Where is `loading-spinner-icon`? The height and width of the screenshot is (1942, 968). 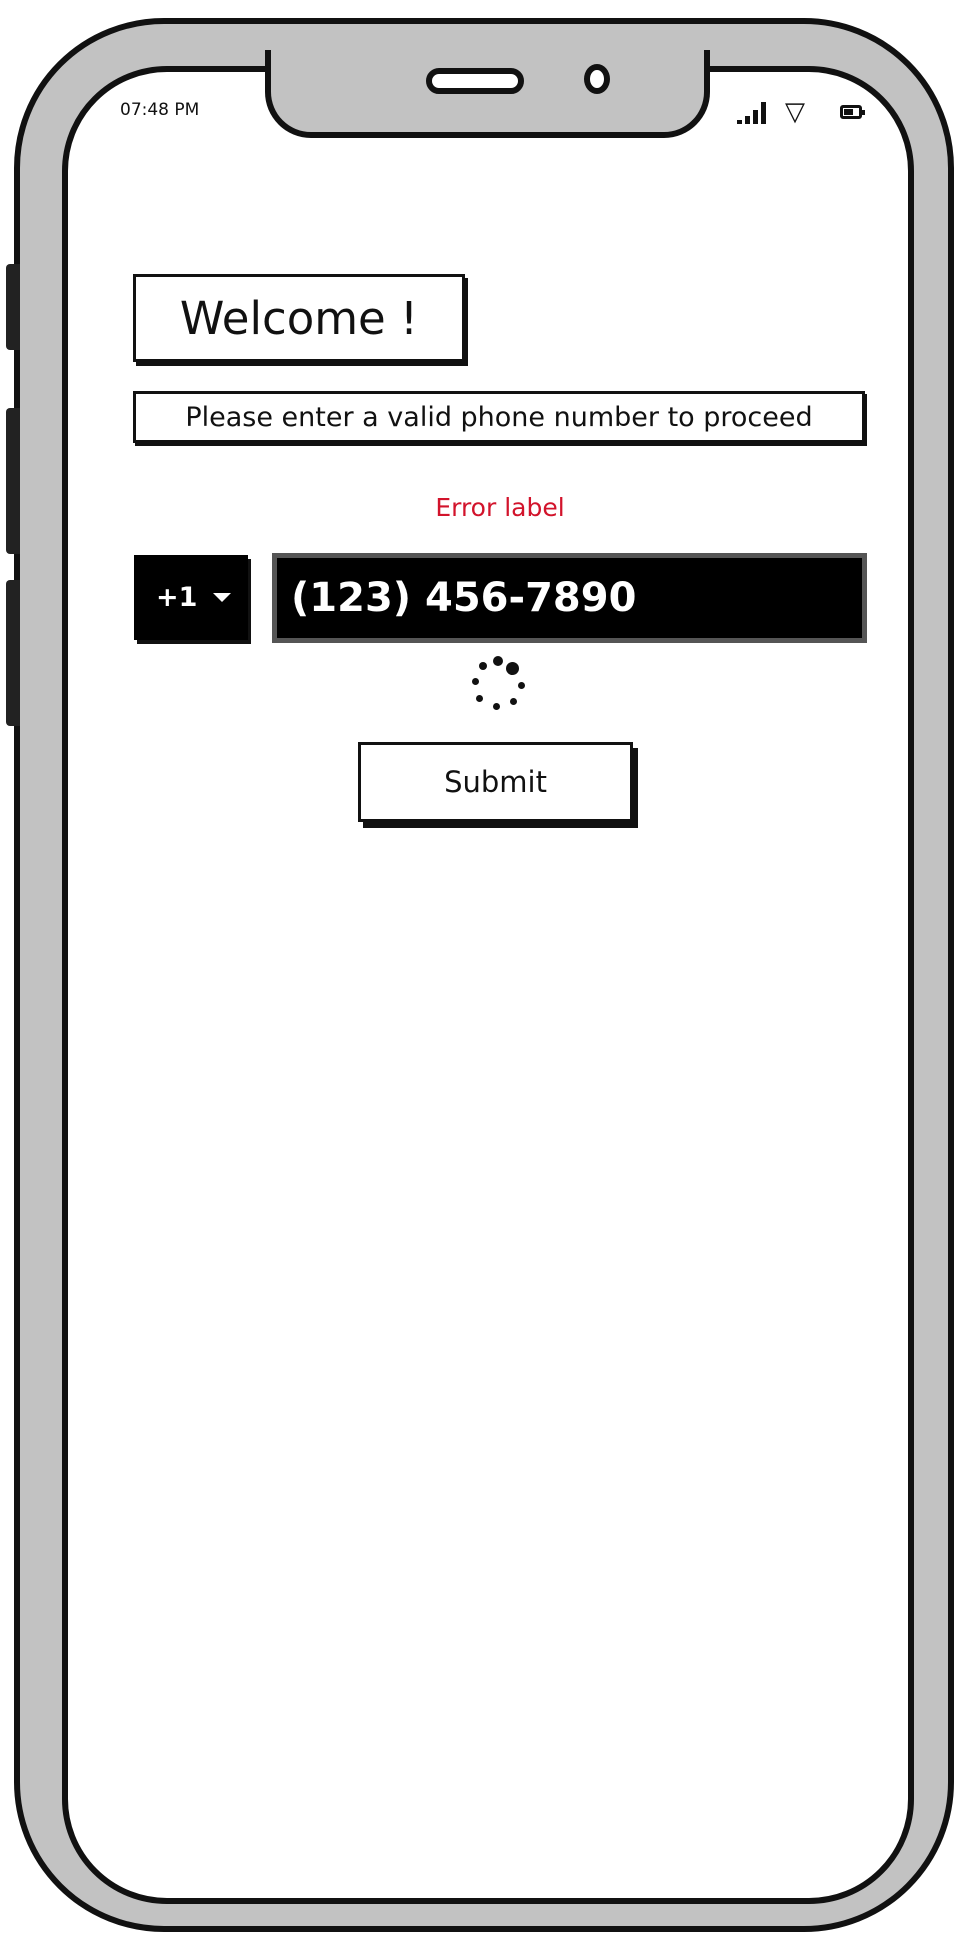 loading-spinner-icon is located at coordinates (500, 690).